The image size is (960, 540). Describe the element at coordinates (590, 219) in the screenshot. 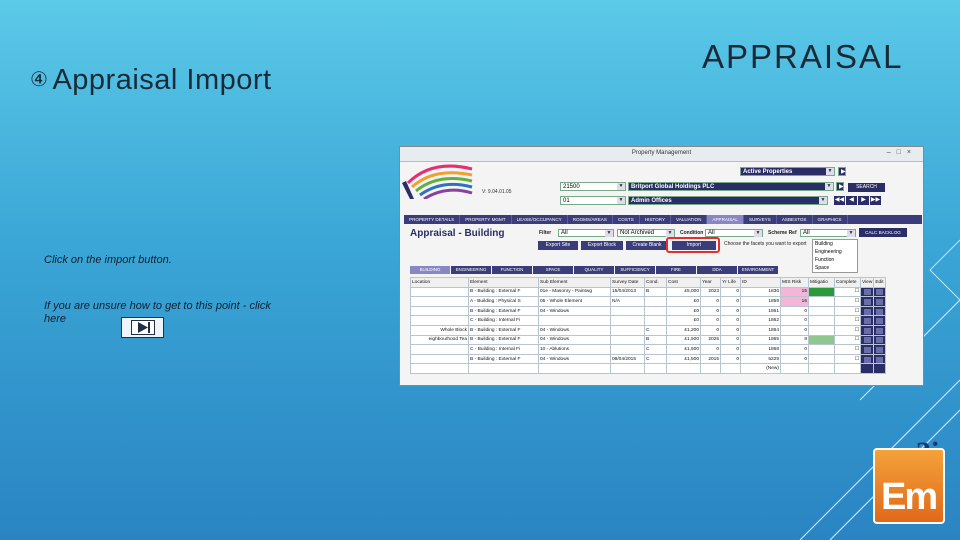

I see `tab-rooms-areas: ROOMS/AREAS` at that location.